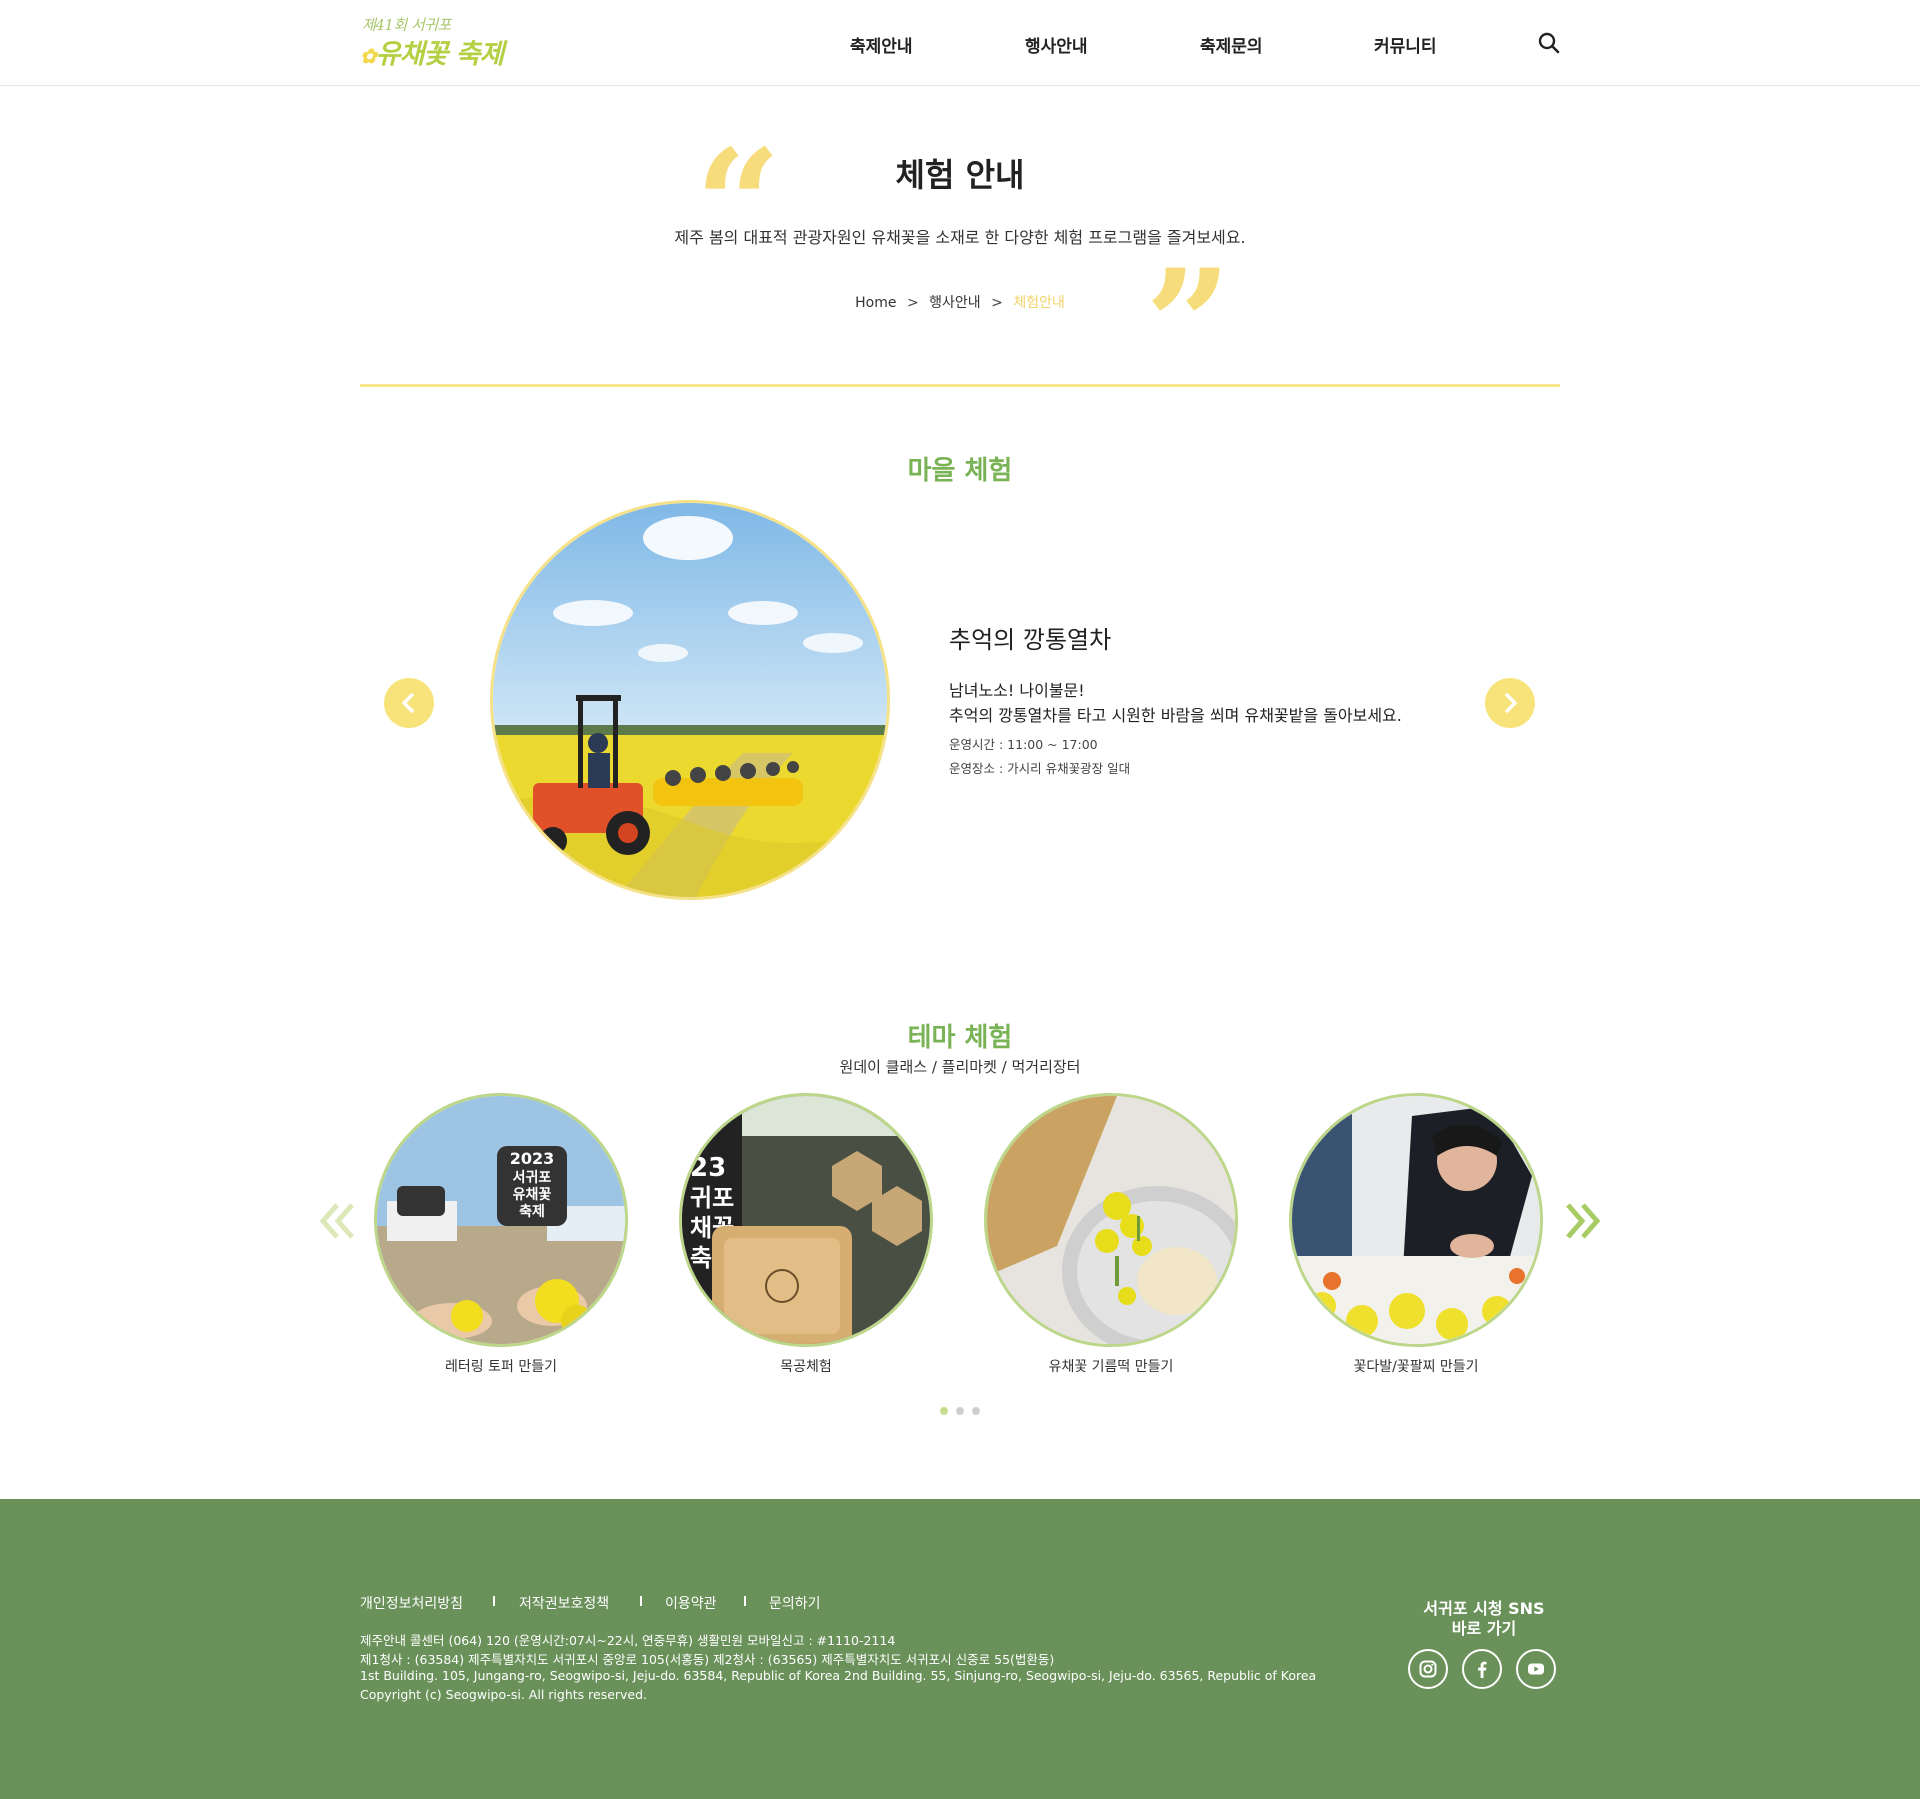 This screenshot has width=1920, height=1799. Describe the element at coordinates (1017, 690) in the screenshot. I see `experience-desc-line1: 남녀노소! 나이불문!` at that location.